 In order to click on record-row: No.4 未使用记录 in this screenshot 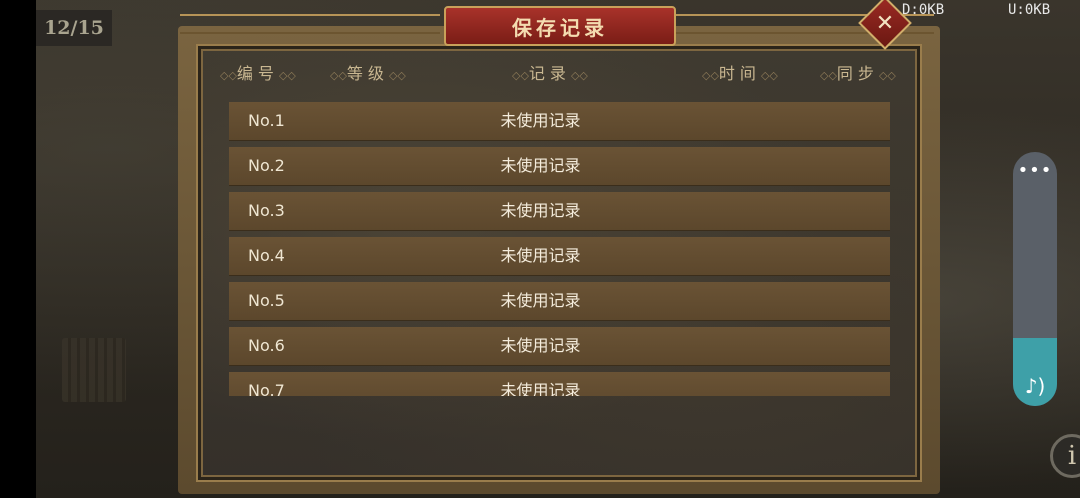, I will do `click(559, 256)`.